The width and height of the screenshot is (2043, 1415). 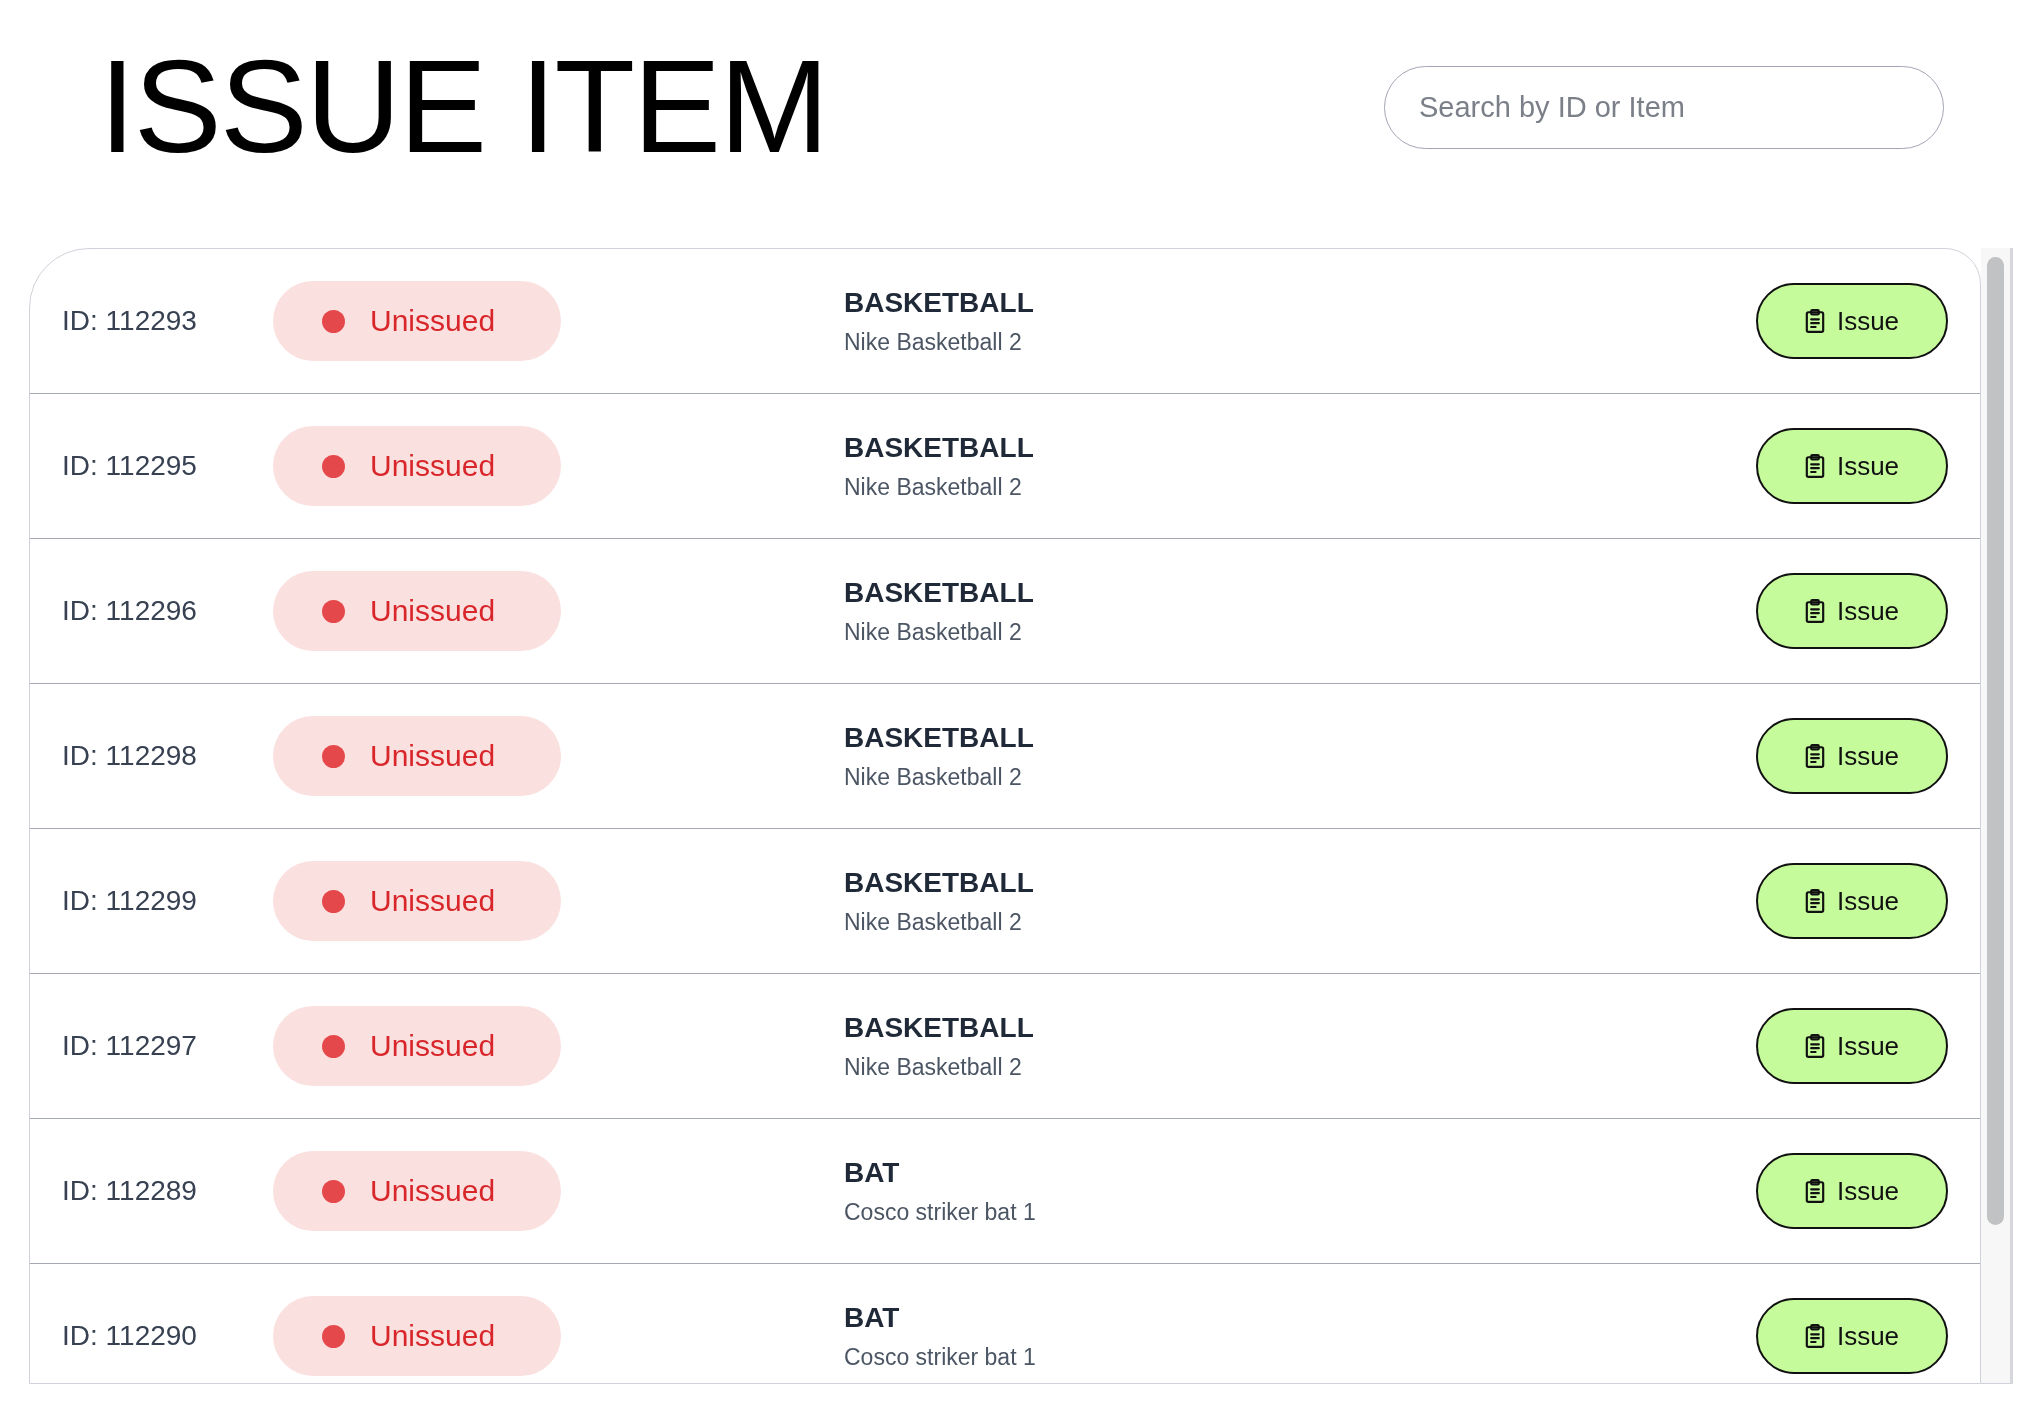 I want to click on item-id: ID: 112297, so click(x=130, y=1046).